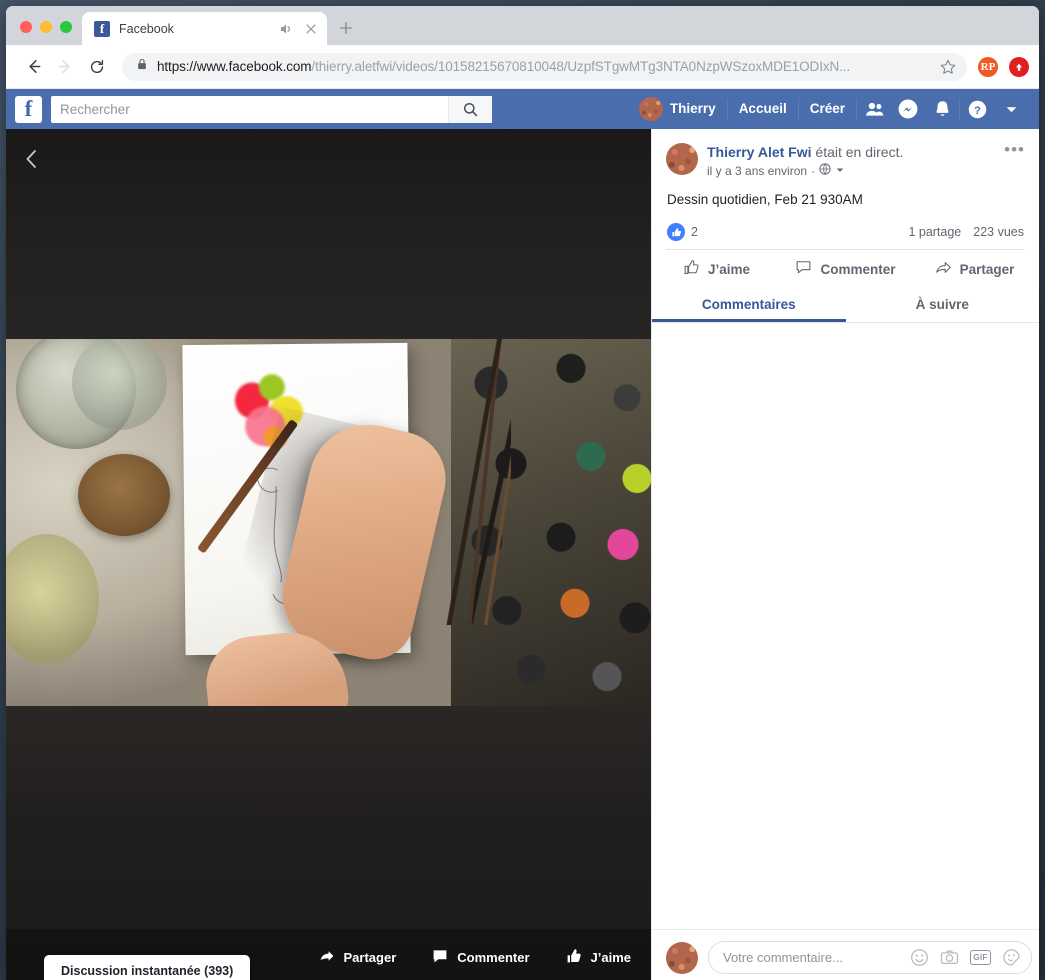 The height and width of the screenshot is (980, 1045). Describe the element at coordinates (46, 27) in the screenshot. I see `window-minimize-button` at that location.